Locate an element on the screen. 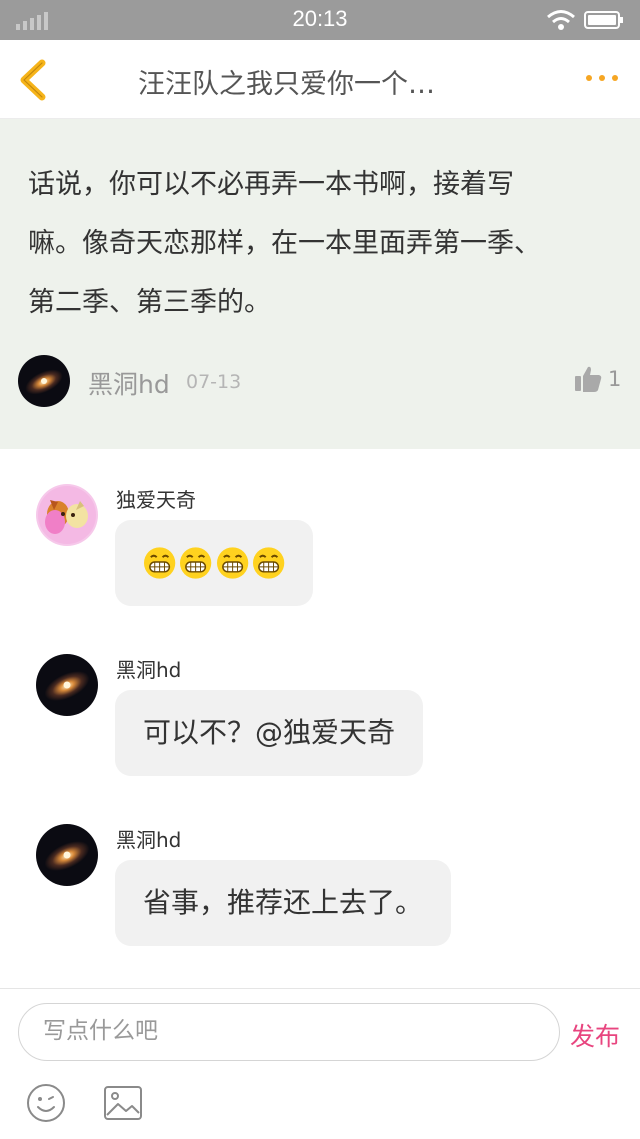 The width and height of the screenshot is (640, 1139). comment-item: 独爱天奇 is located at coordinates (320, 559).